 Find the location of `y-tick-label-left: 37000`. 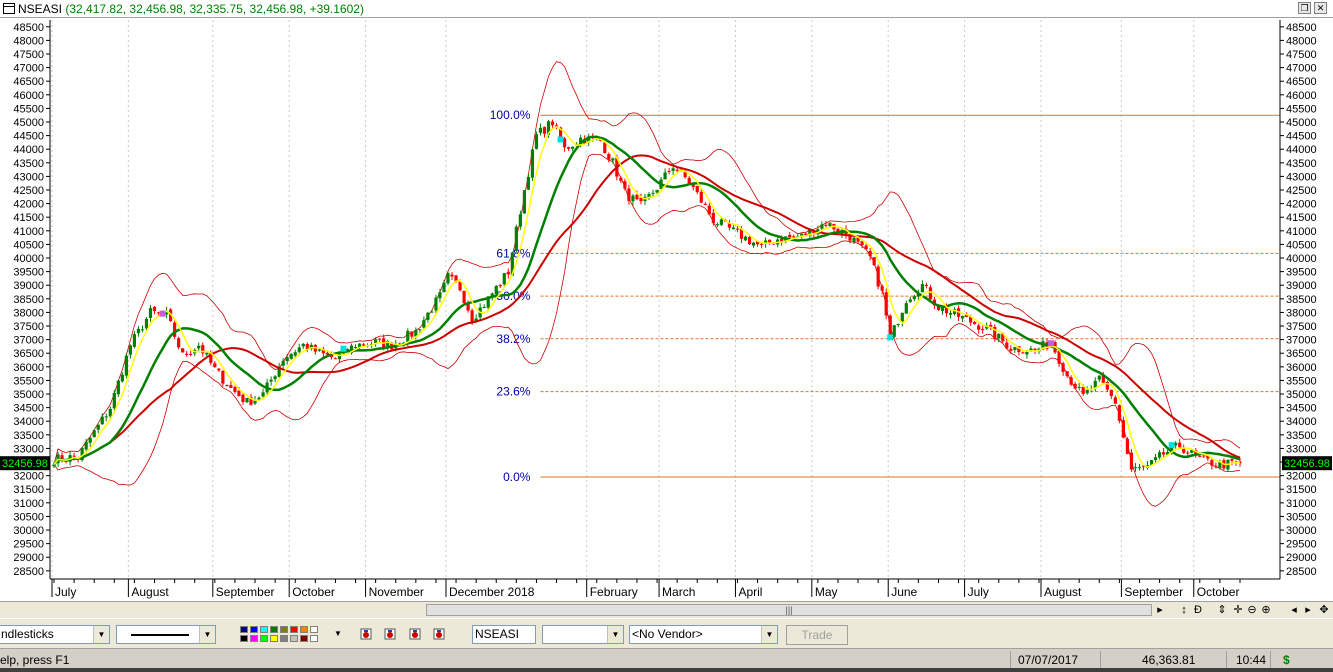

y-tick-label-left: 37000 is located at coordinates (28, 341).